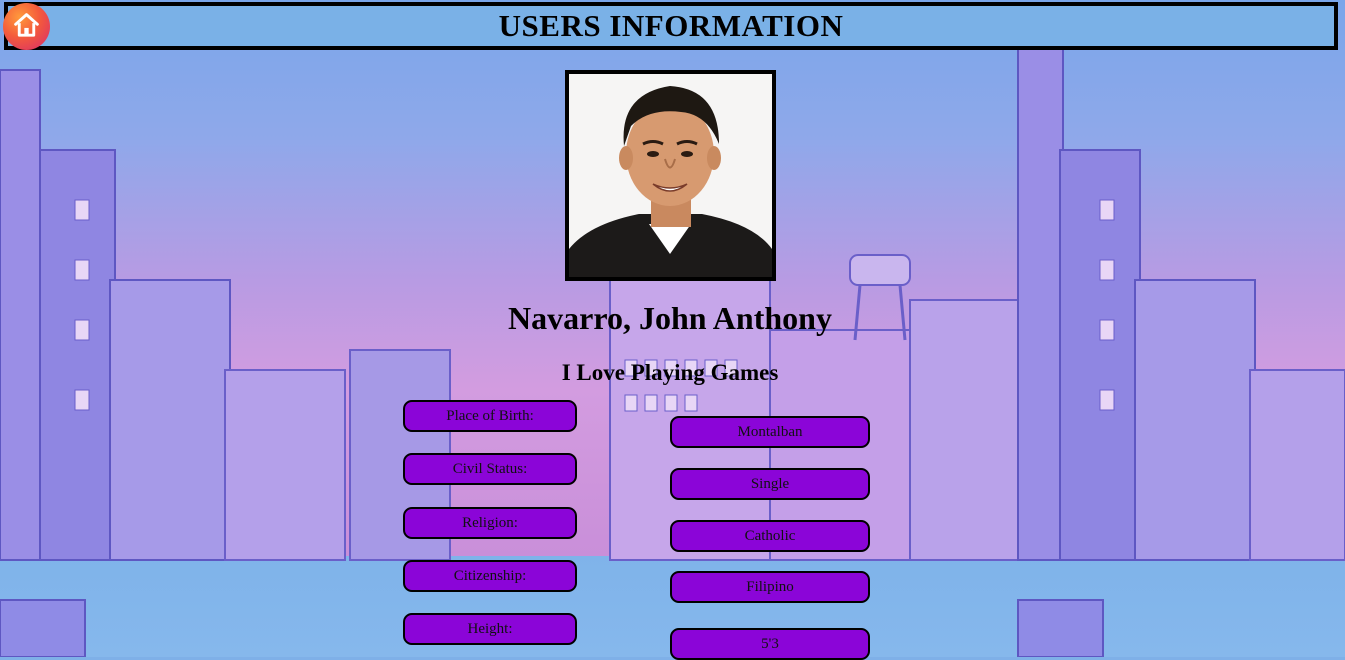 The height and width of the screenshot is (660, 1345). I want to click on label-citizenship: Citizenship:, so click(490, 576).